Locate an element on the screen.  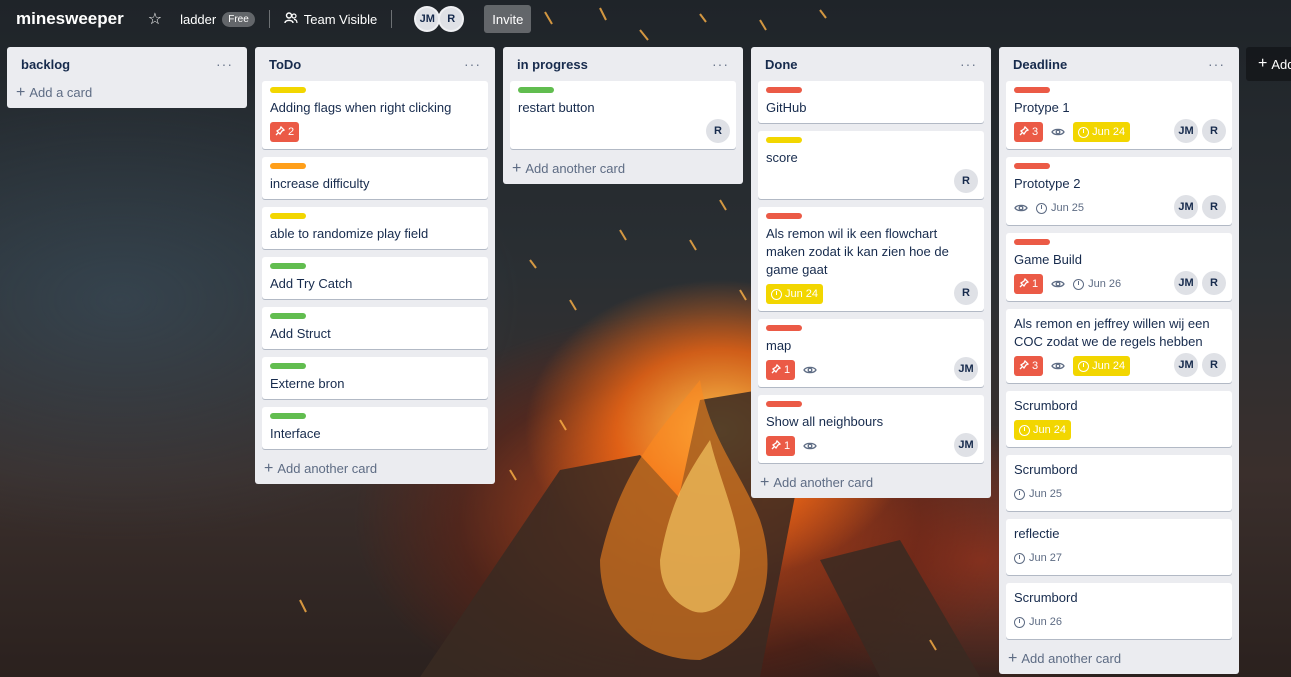
card: Externe bron is located at coordinates (375, 378).